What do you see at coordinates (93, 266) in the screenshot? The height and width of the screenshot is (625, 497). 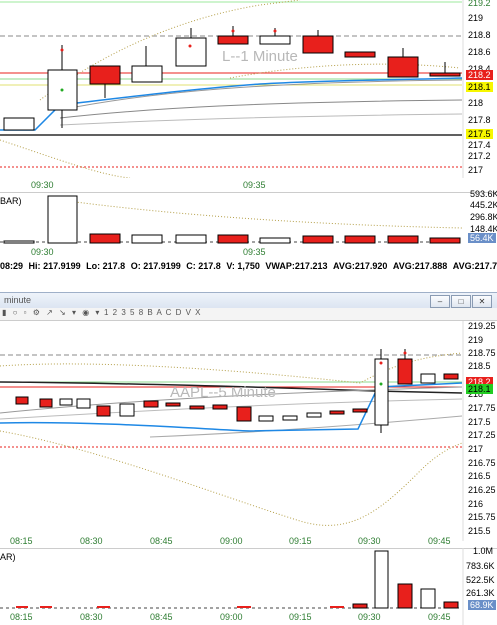 I see `status-lo-label: Lo:` at bounding box center [93, 266].